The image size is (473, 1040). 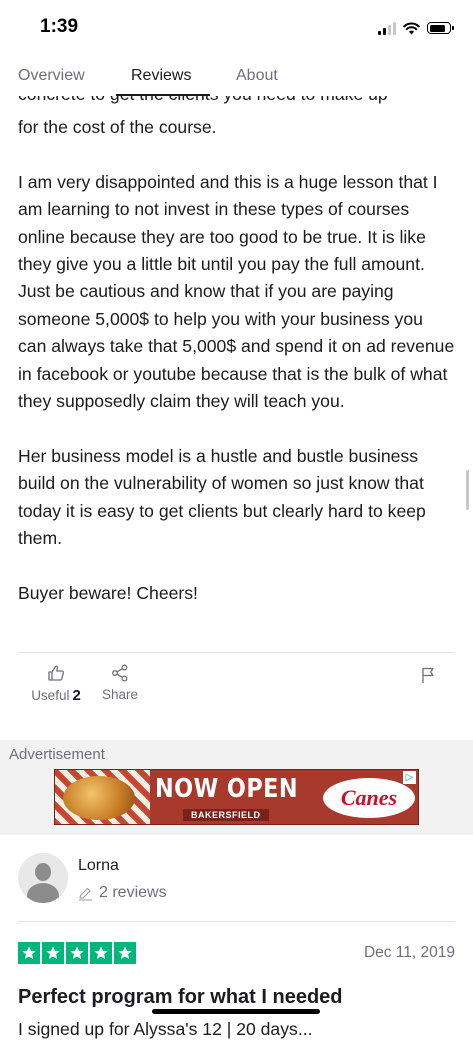 What do you see at coordinates (226, 815) in the screenshot?
I see `ad-location: BAKERSFIELD` at bounding box center [226, 815].